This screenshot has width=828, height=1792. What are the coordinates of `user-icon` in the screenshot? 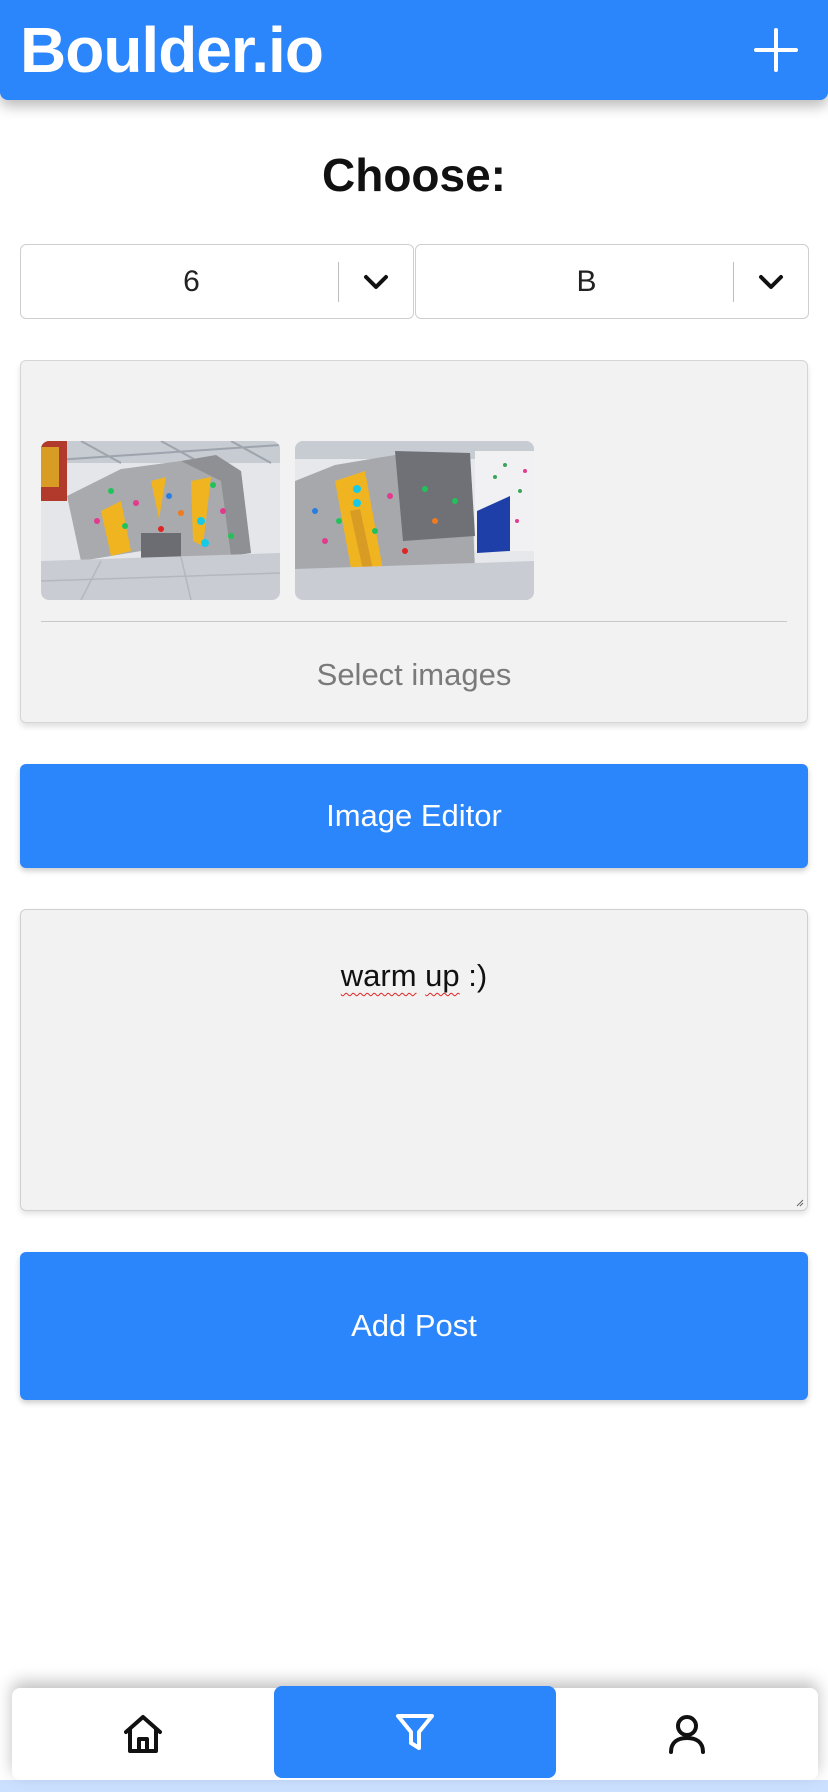 It's located at (687, 1734).